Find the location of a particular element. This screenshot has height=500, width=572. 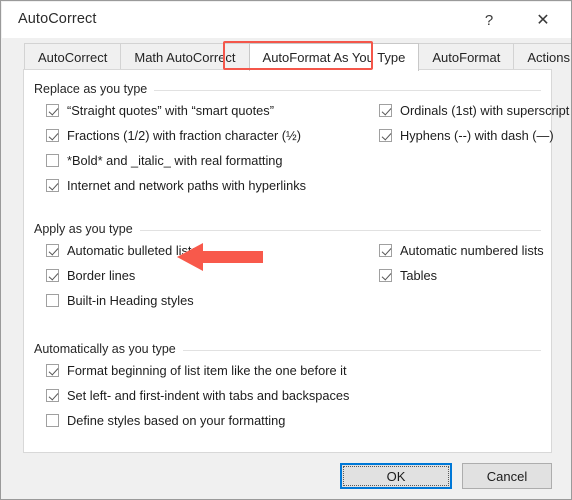

tab-label: Math AutoCorrect is located at coordinates (185, 57).